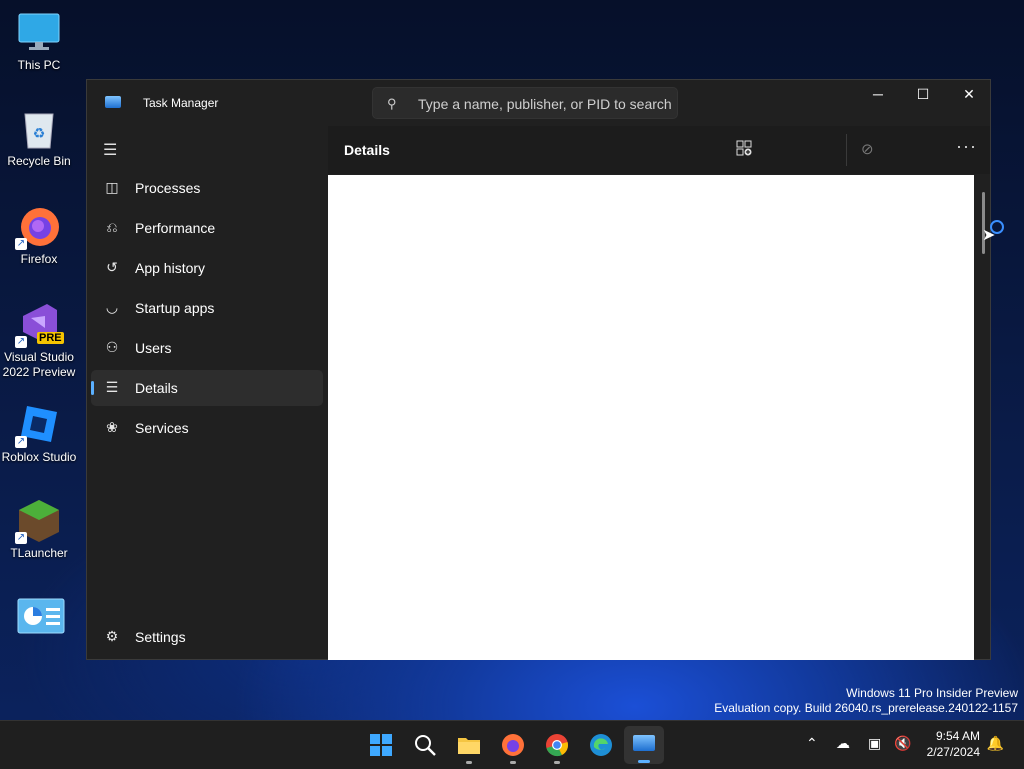 The width and height of the screenshot is (1024, 769). I want to click on preview-badge: PRE, so click(50, 338).